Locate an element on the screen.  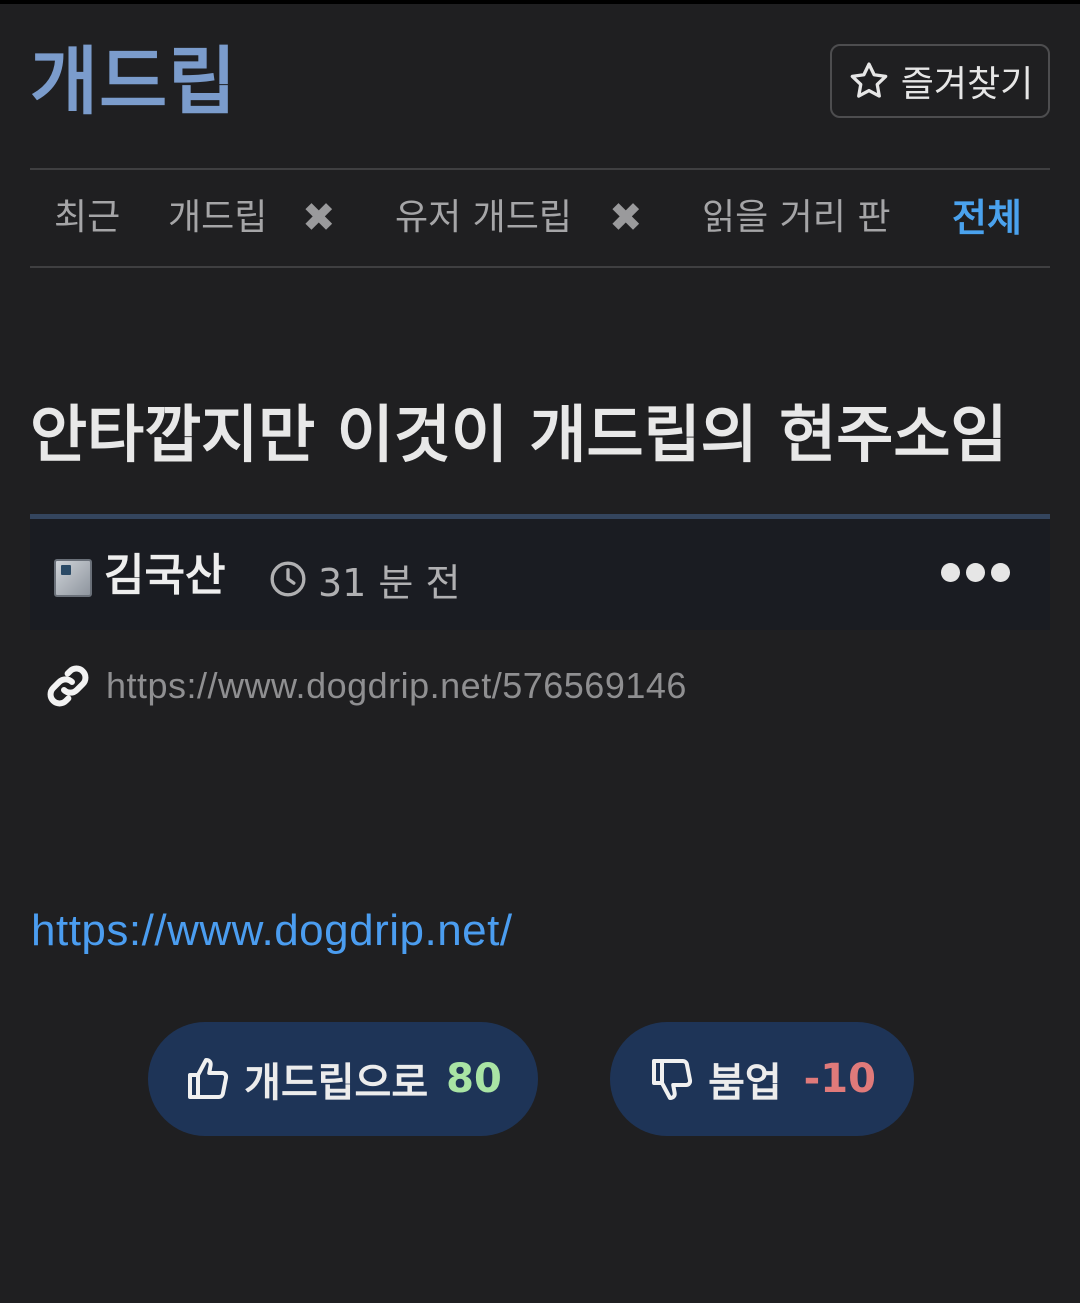
site-logo: 개드립 is located at coordinates (133, 82).